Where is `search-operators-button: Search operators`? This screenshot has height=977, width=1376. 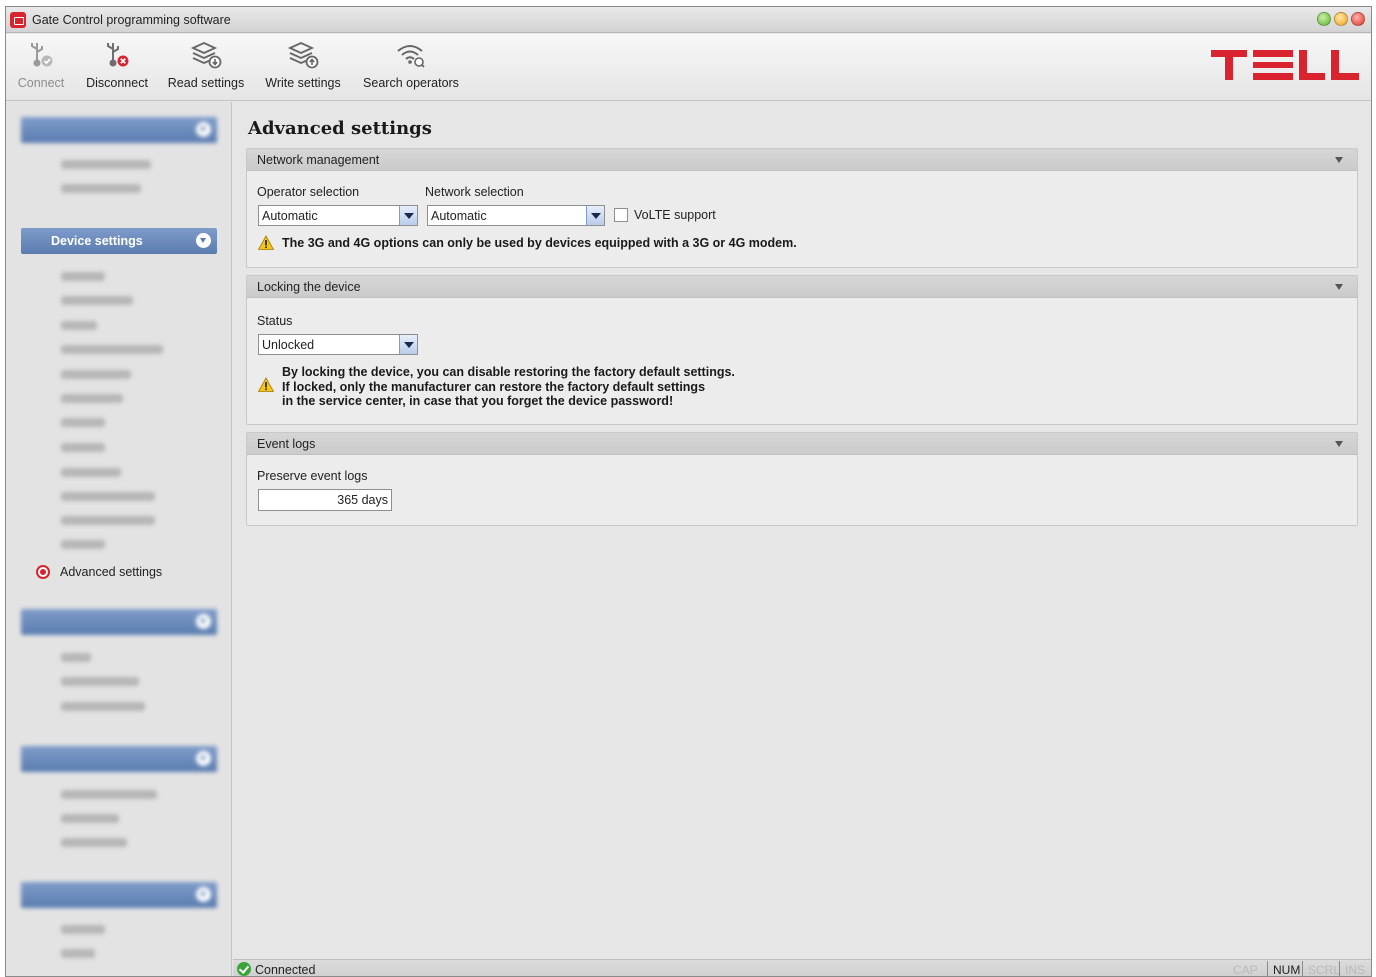 search-operators-button: Search operators is located at coordinates (411, 67).